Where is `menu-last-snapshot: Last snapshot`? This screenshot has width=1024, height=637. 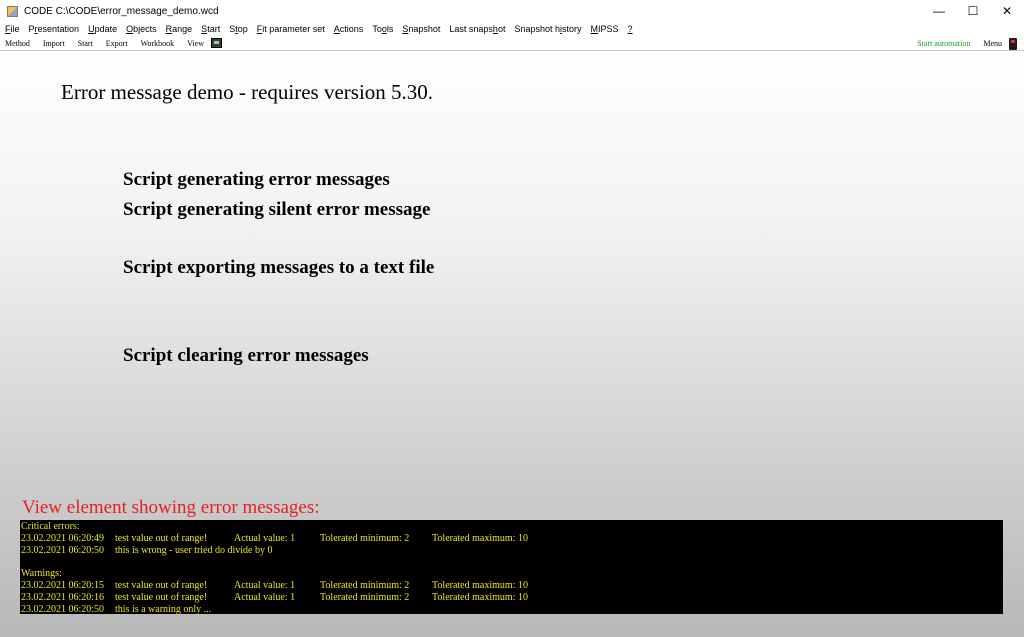
menu-last-snapshot: Last snapshot is located at coordinates (477, 29).